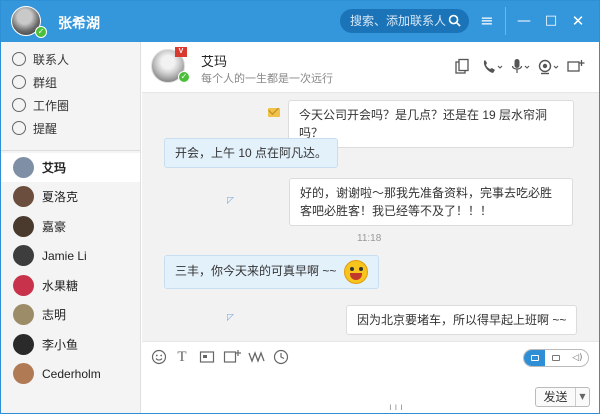  I want to click on close-icon: ✕, so click(578, 21).